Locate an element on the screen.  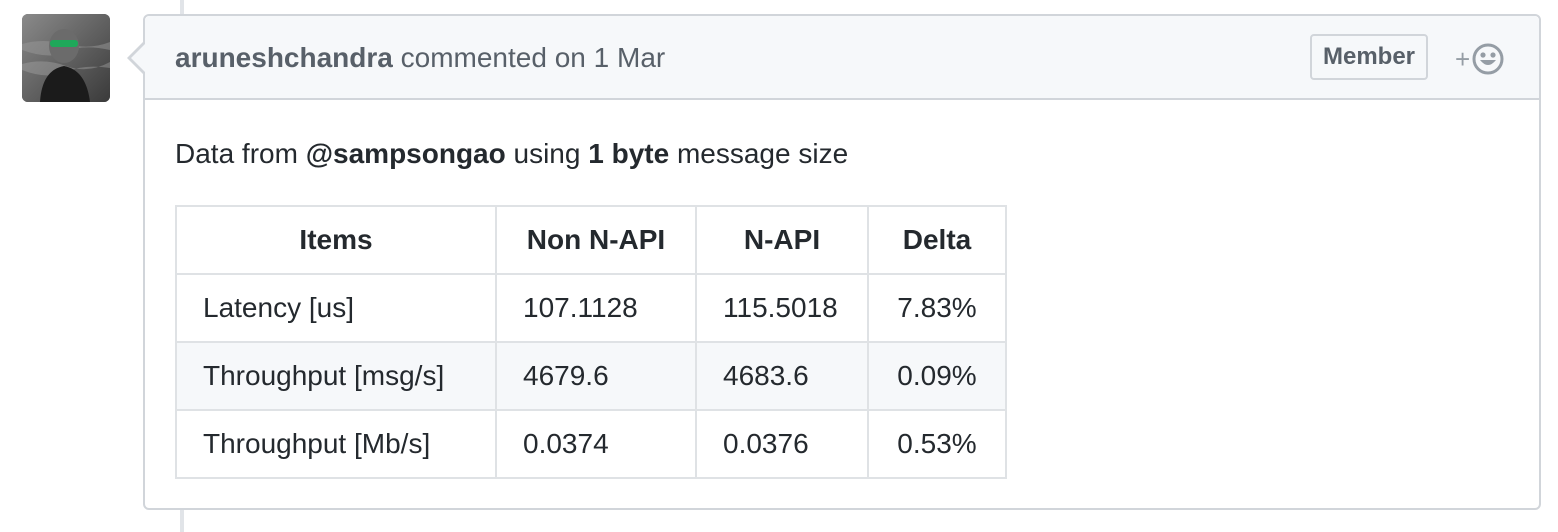
cell-napi: 115.5018 is located at coordinates (782, 308).